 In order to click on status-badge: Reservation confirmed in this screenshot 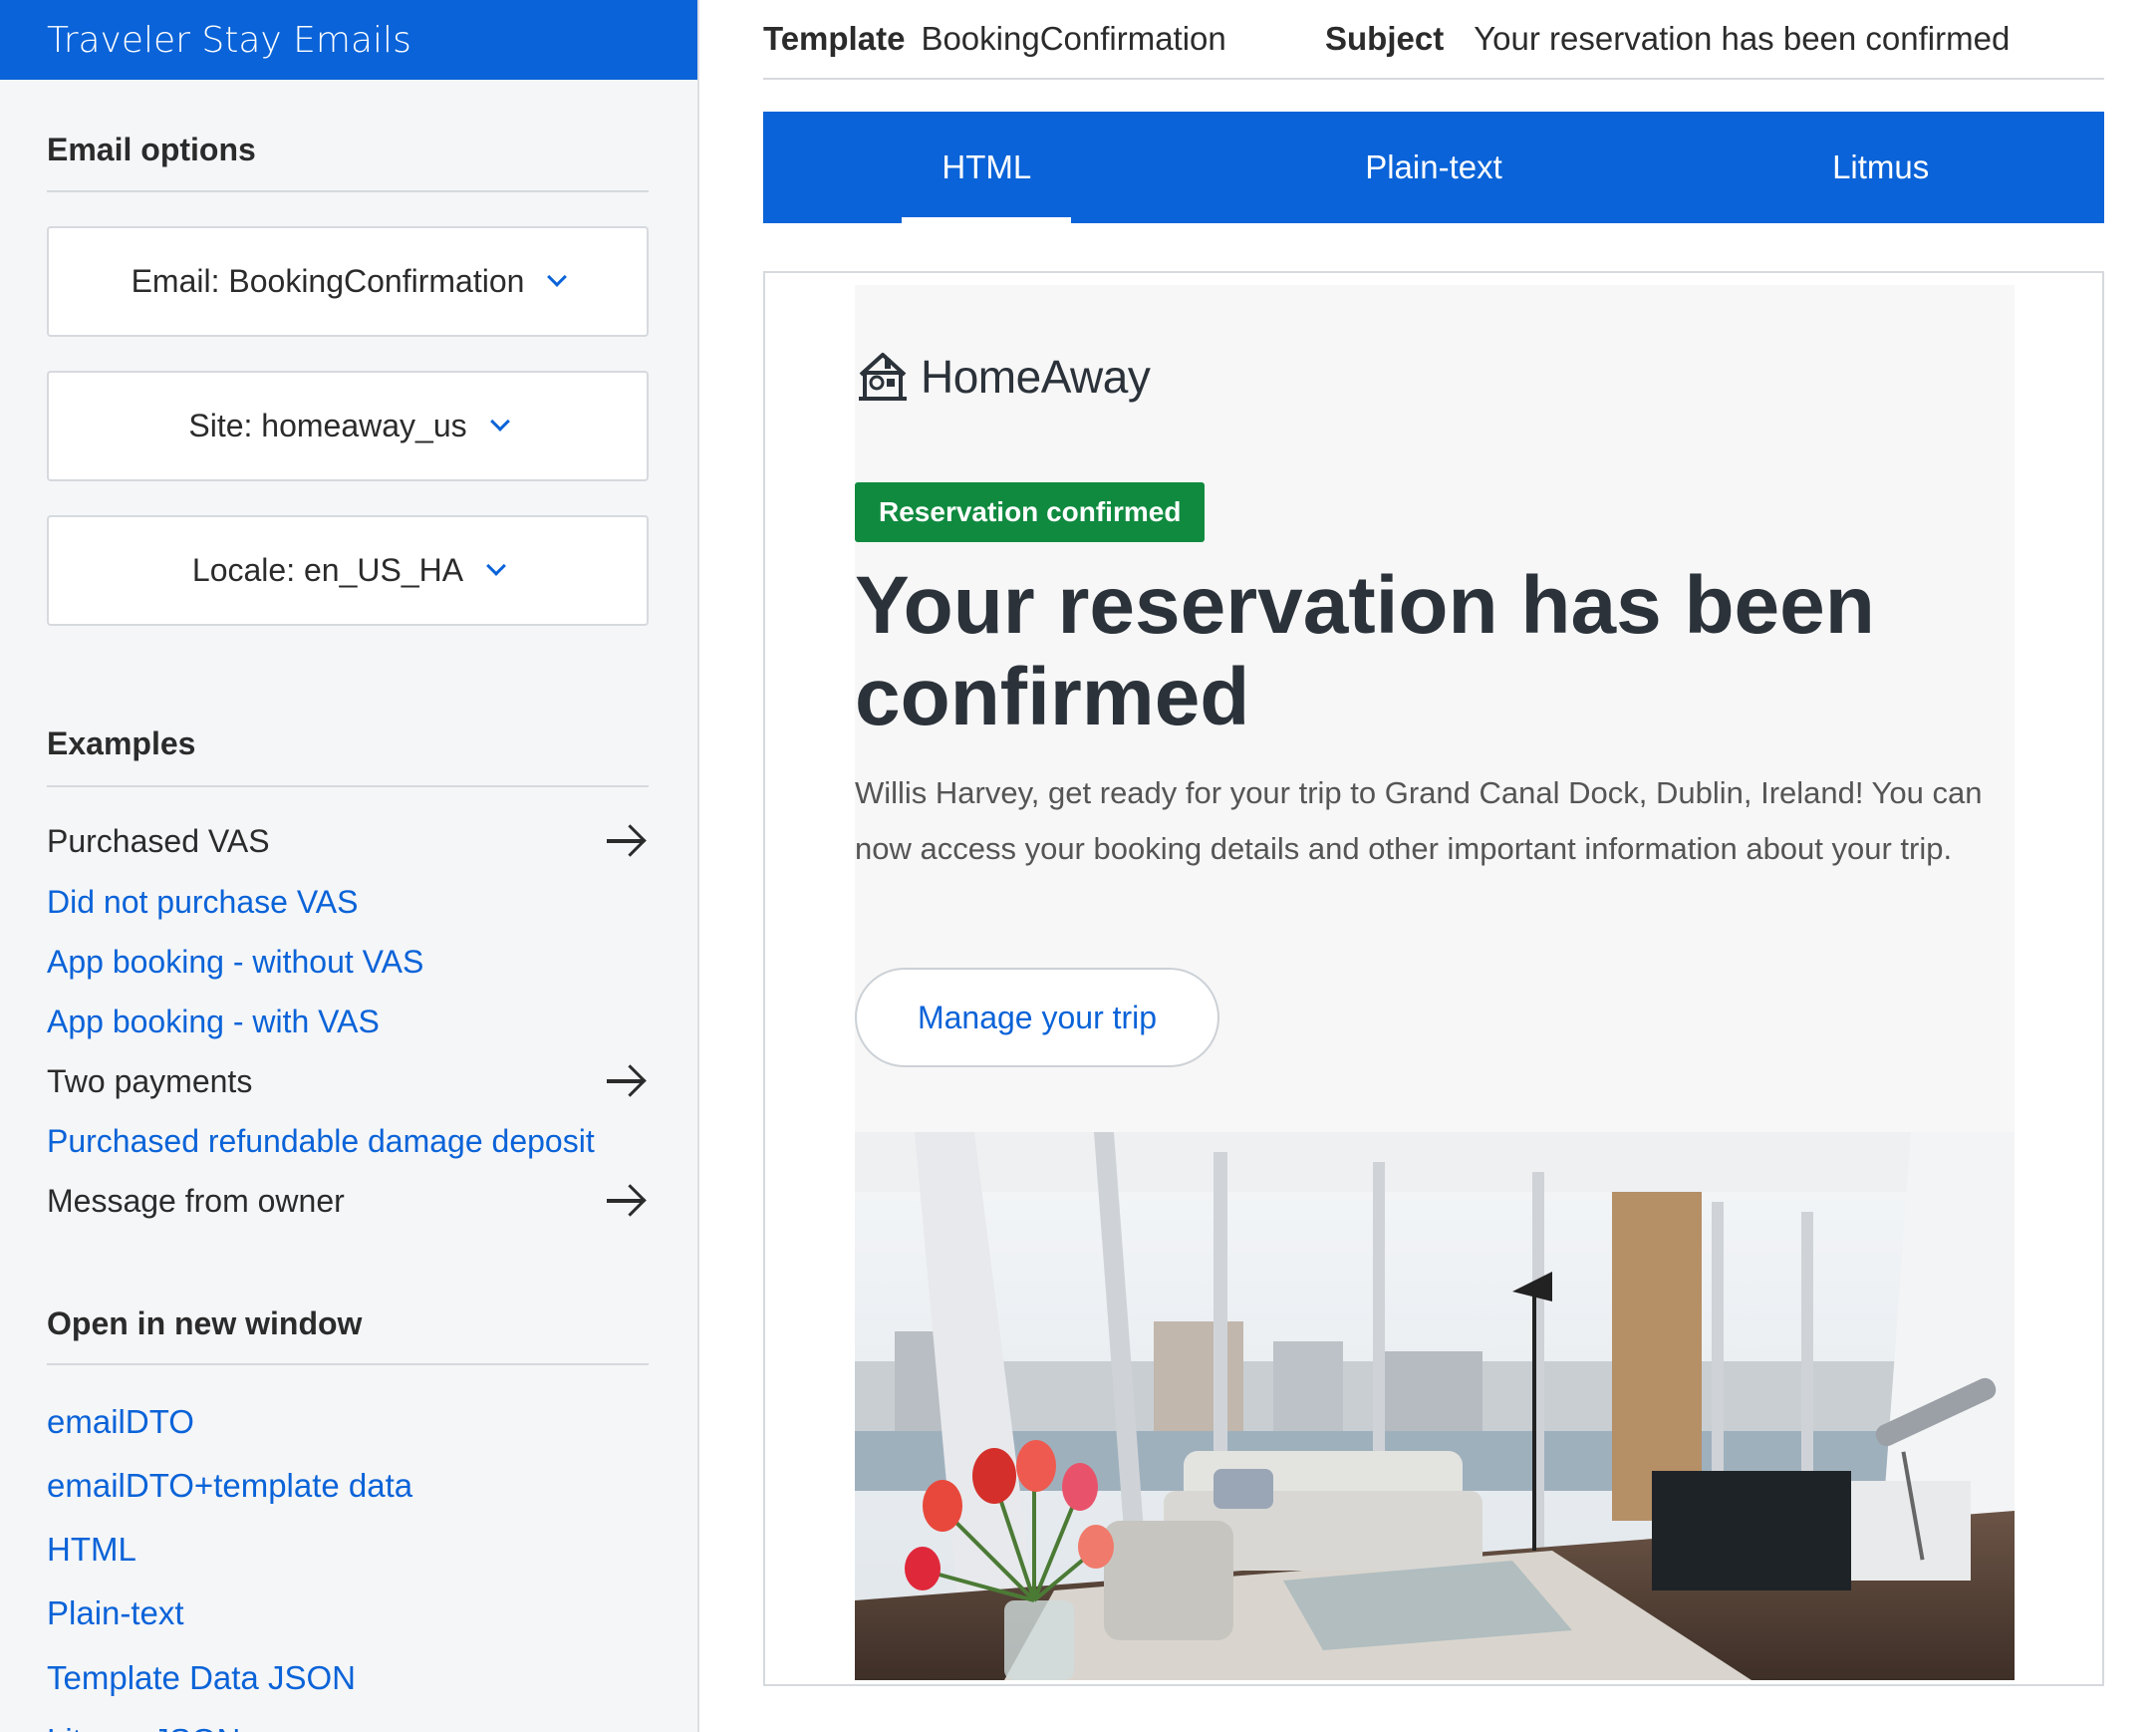, I will do `click(1030, 512)`.